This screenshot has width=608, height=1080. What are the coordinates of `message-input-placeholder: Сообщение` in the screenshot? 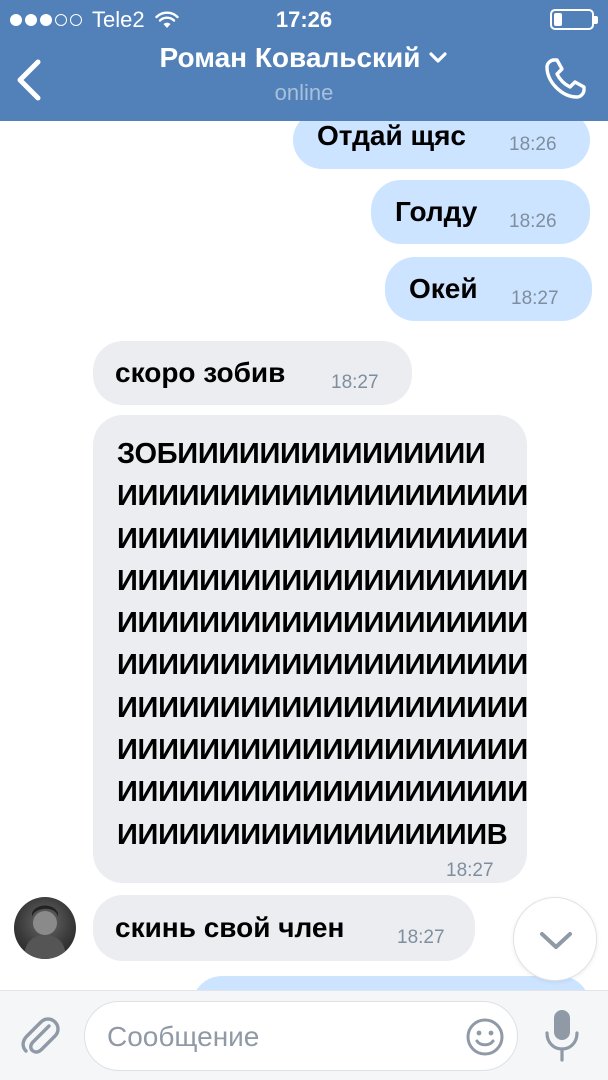 It's located at (183, 1036).